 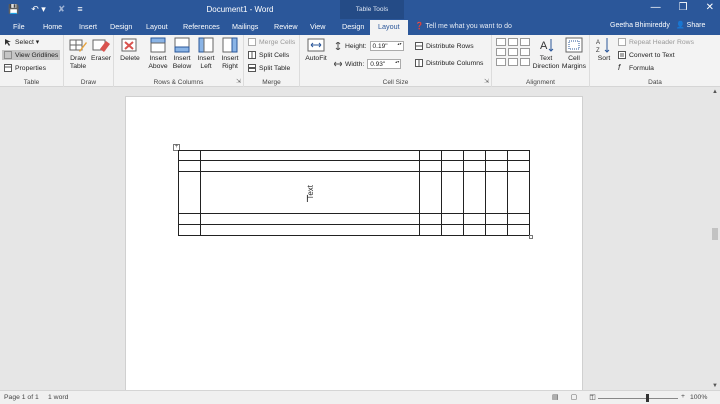 What do you see at coordinates (715, 234) in the screenshot?
I see `scroll-thumb` at bounding box center [715, 234].